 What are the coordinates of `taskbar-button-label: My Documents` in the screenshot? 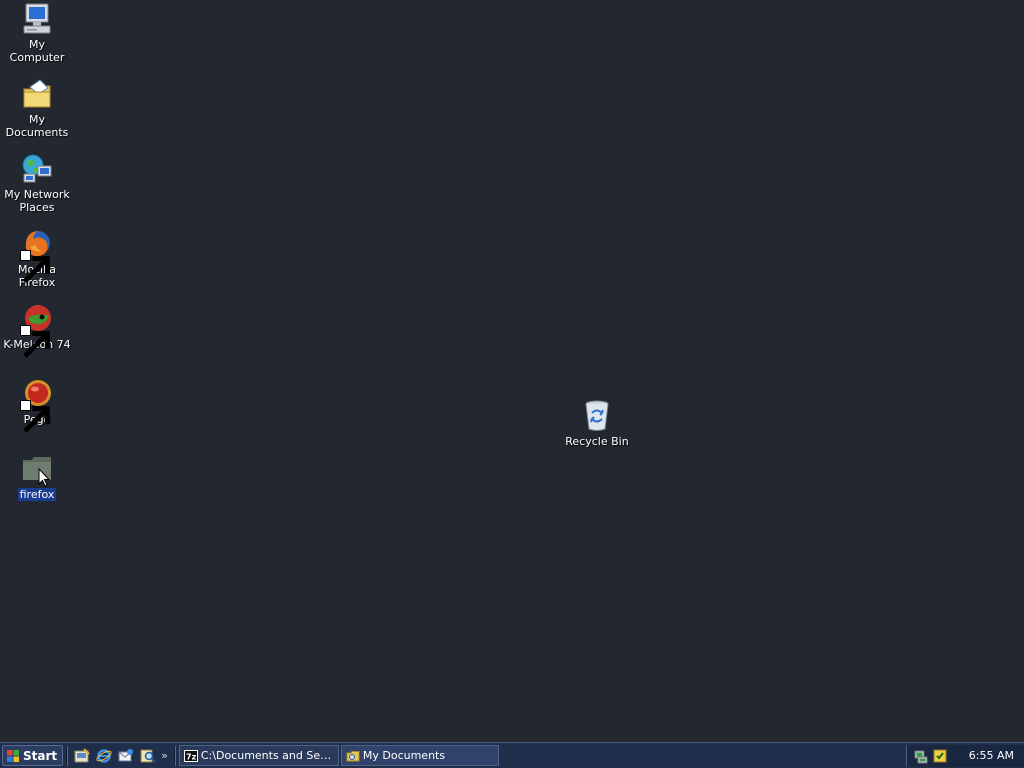 It's located at (404, 755).